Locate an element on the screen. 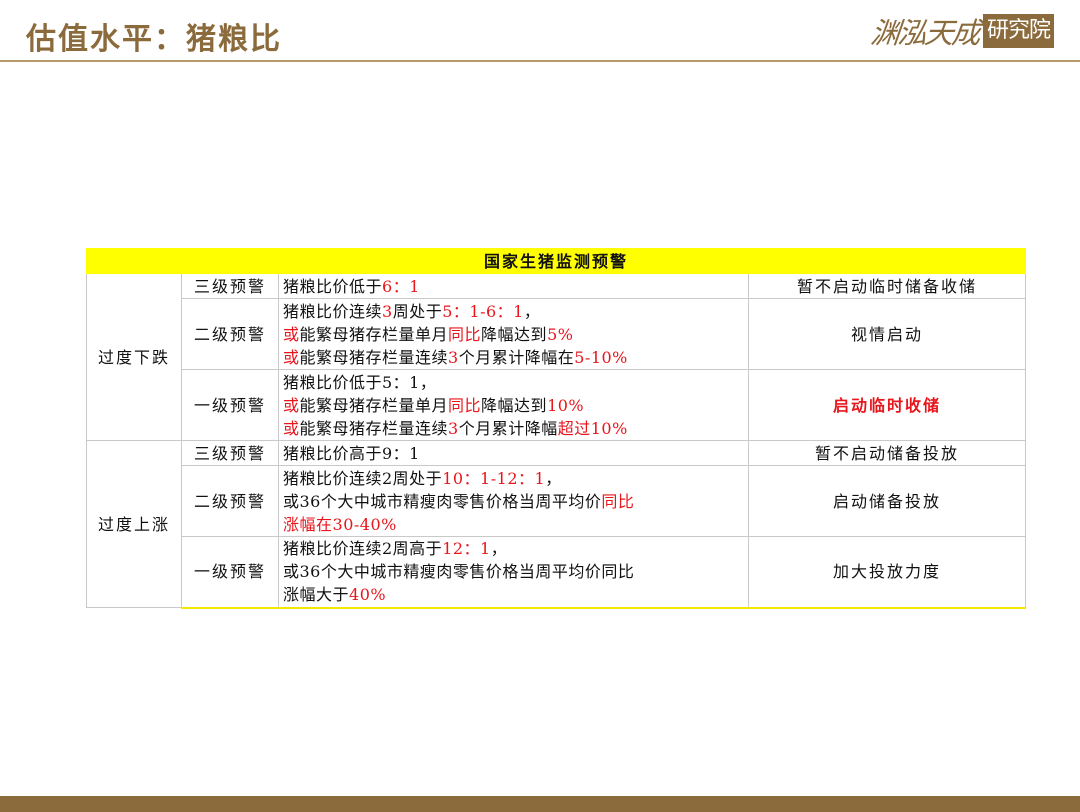 This screenshot has width=1080, height=812. highlight-text: 5-10% is located at coordinates (601, 357).